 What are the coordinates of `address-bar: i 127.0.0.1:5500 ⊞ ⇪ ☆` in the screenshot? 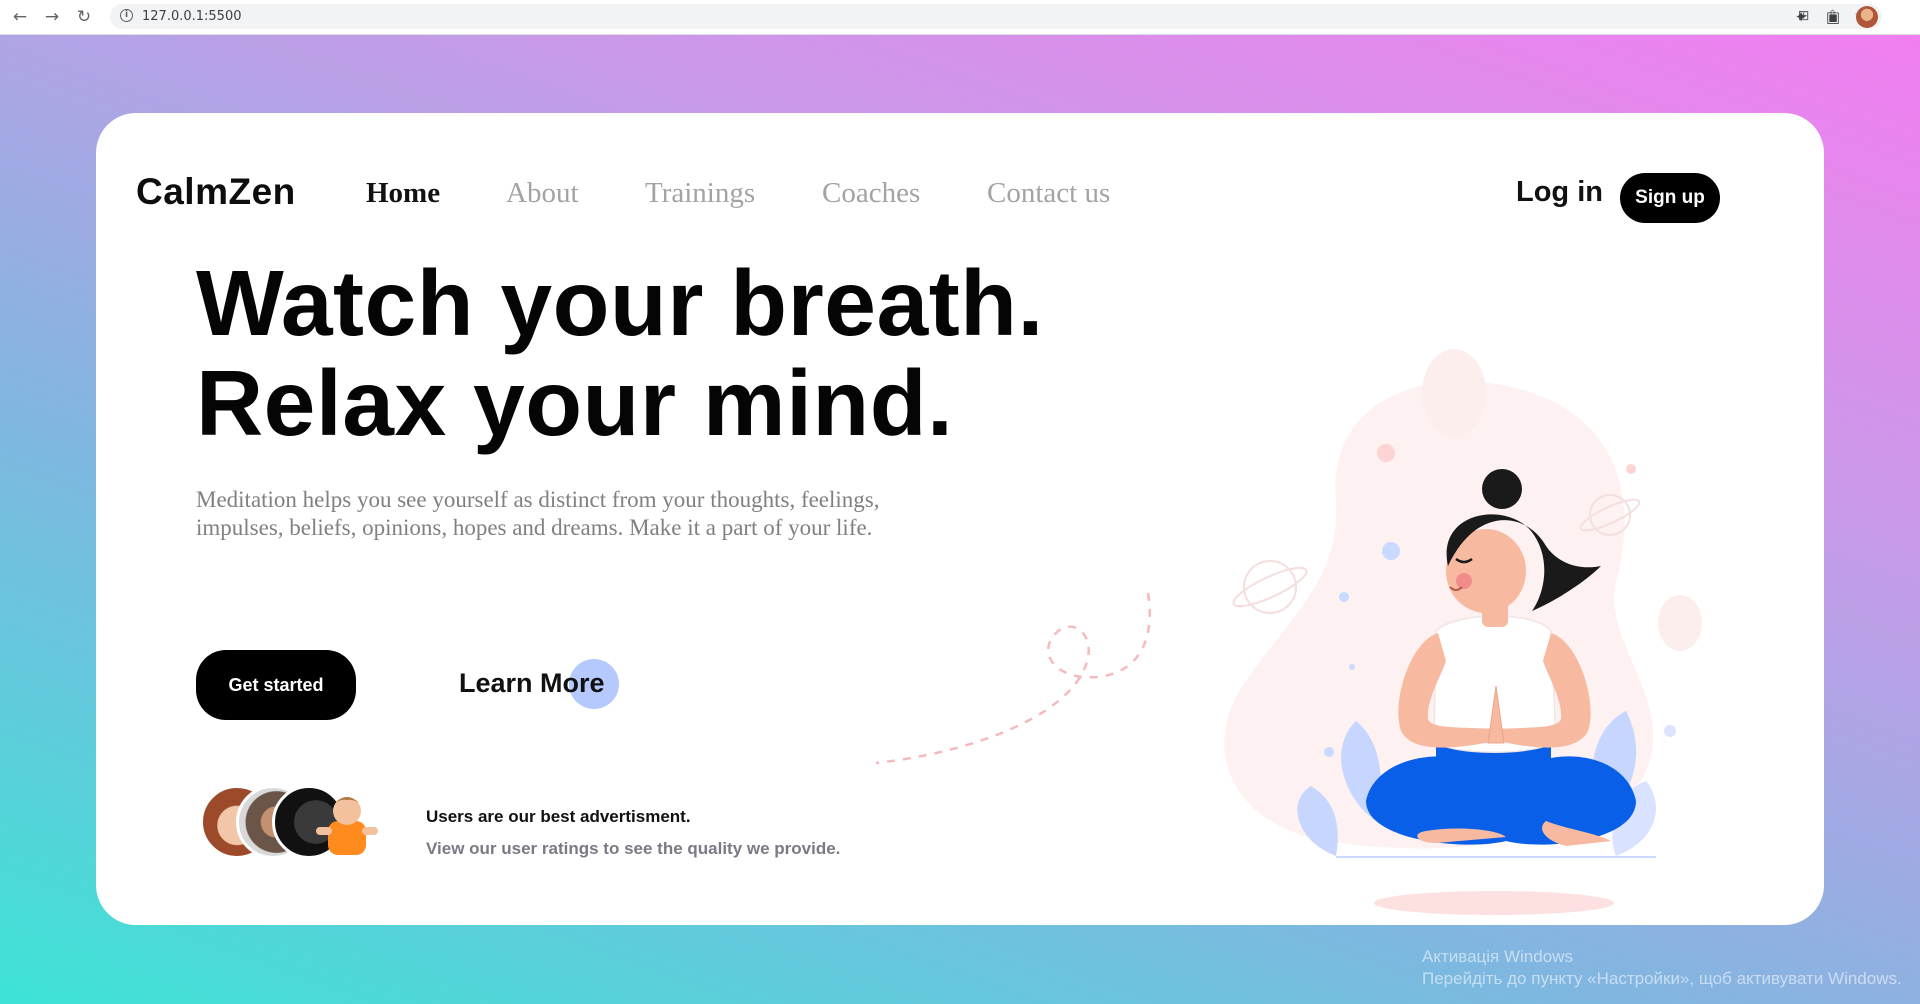 It's located at (996, 16).